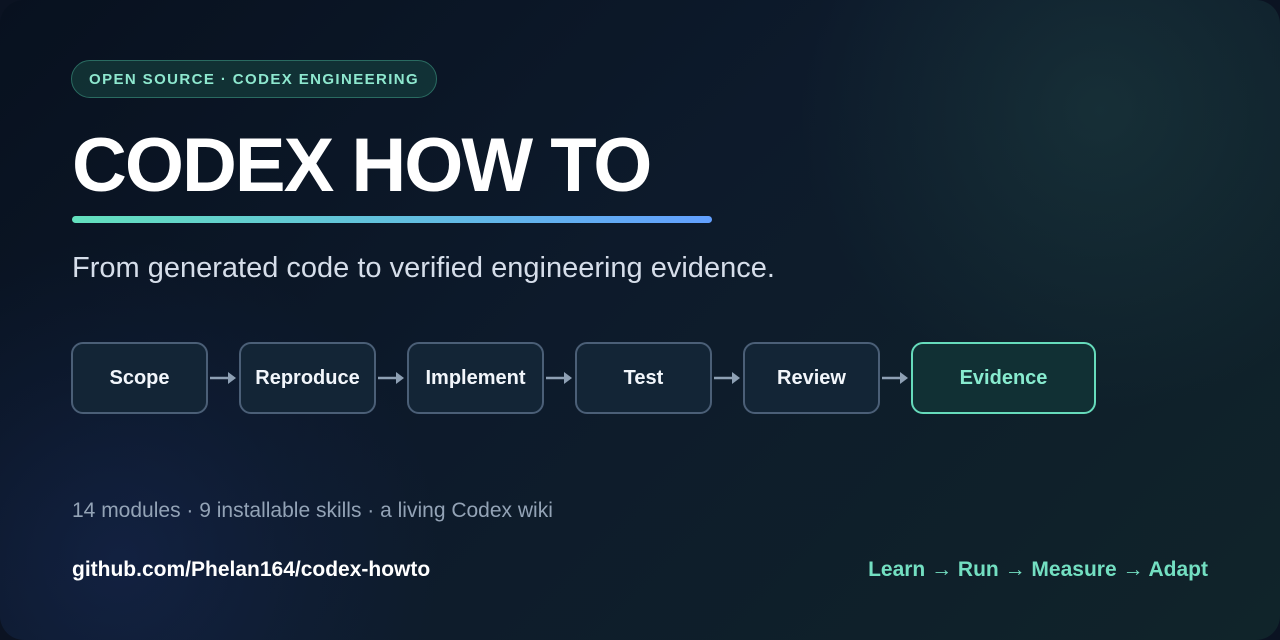 This screenshot has width=1280, height=640. Describe the element at coordinates (307, 378) in the screenshot. I see `step-reproduce: Reproduce` at that location.